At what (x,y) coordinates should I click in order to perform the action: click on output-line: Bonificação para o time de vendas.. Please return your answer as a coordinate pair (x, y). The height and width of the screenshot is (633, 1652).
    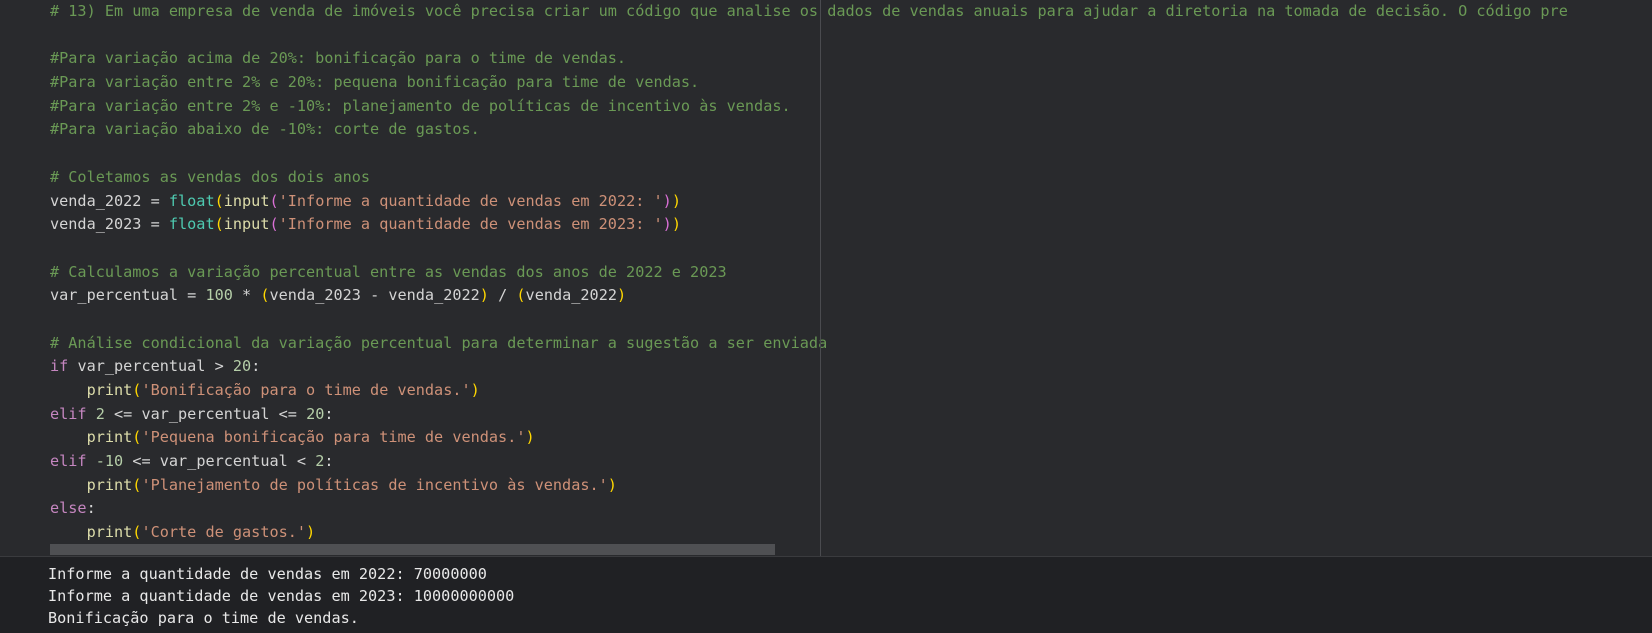
    Looking at the image, I should click on (203, 618).